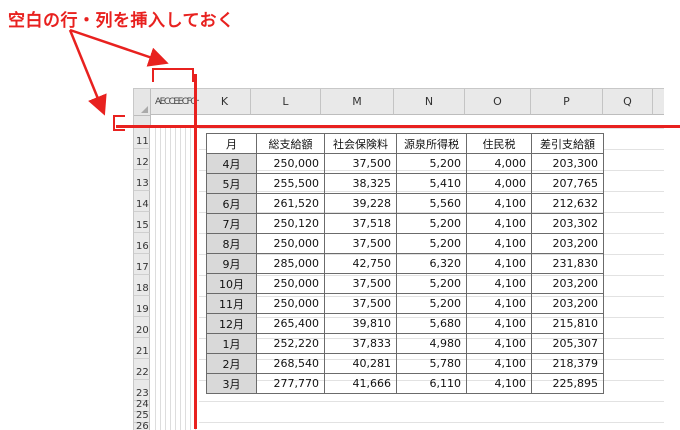  What do you see at coordinates (87, 72) in the screenshot?
I see `arrow-to-row-icon` at bounding box center [87, 72].